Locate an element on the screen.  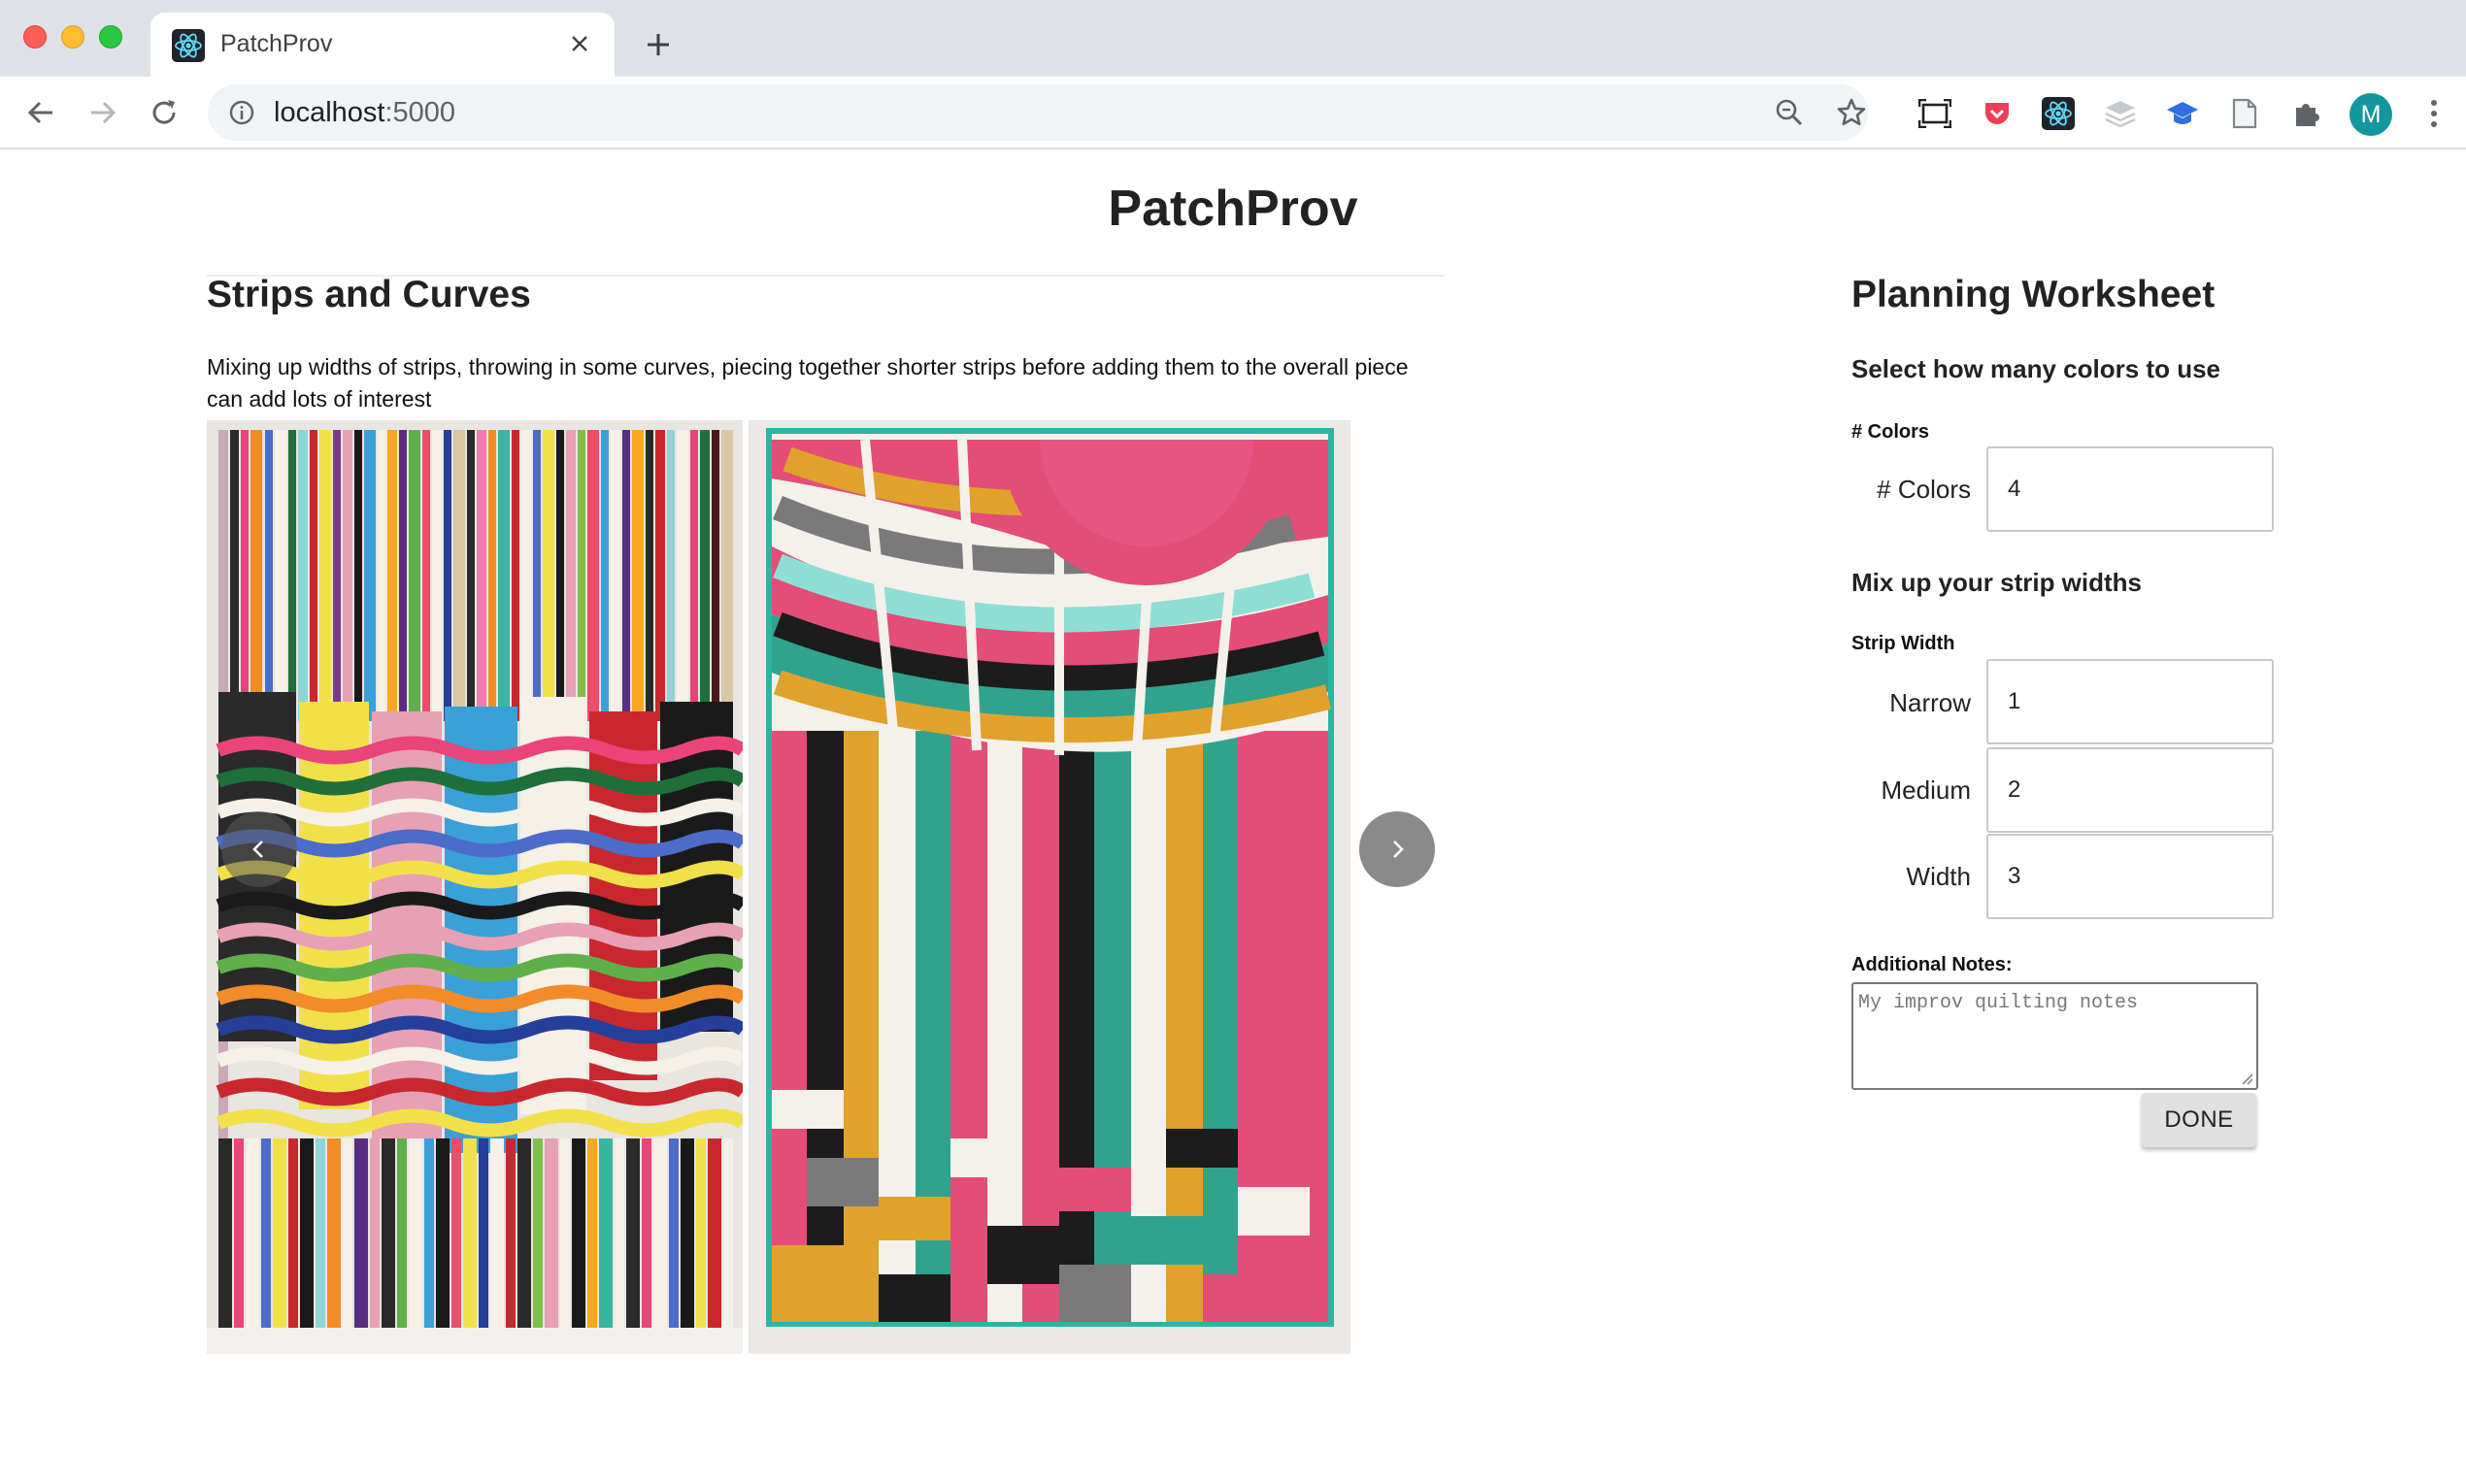
carousel-next-button is located at coordinates (1397, 849).